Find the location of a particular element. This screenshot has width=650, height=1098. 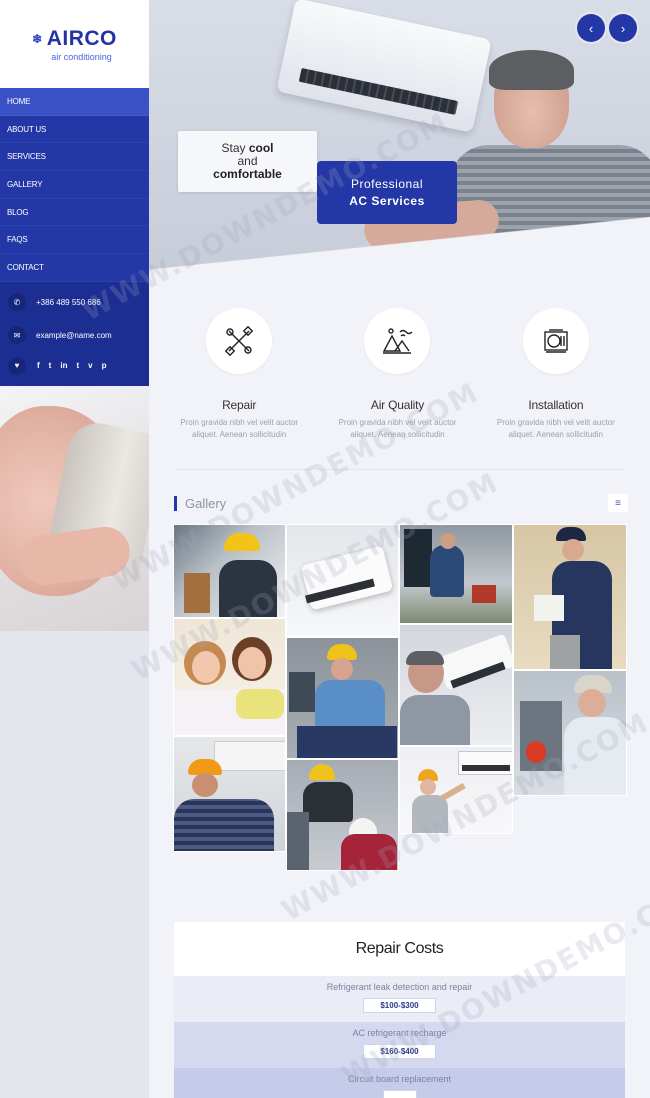

nav-item-blog: BLOG is located at coordinates (74, 213).